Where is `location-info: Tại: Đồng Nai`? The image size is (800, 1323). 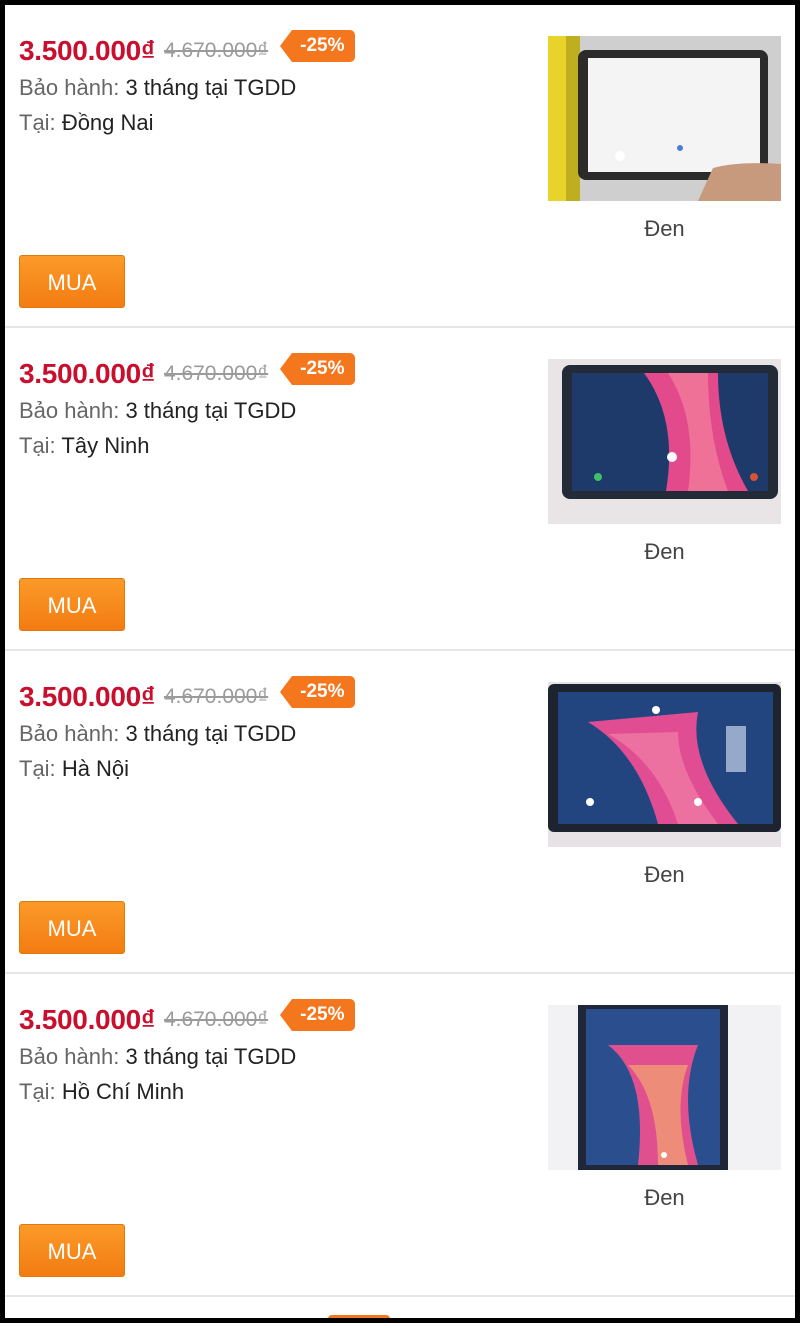
location-info: Tại: Đồng Nai is located at coordinates (86, 123).